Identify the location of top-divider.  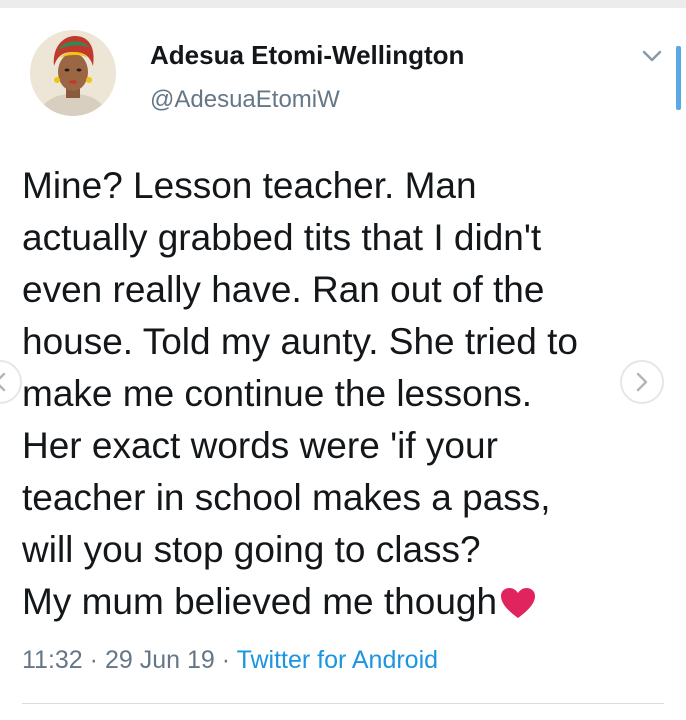
(343, 4).